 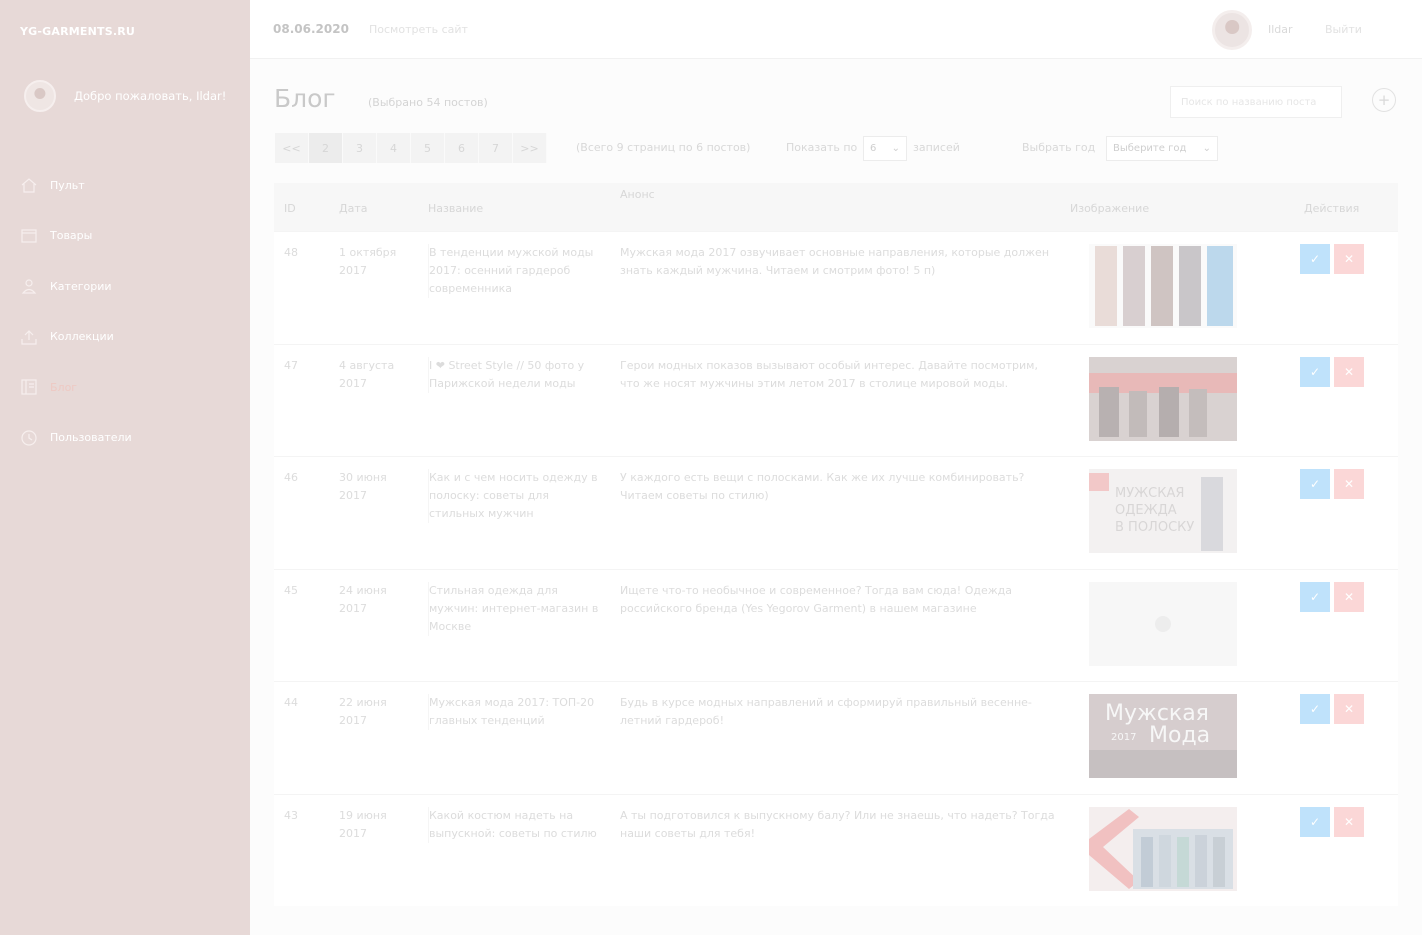 I want to click on col-date: Дата, so click(x=353, y=208).